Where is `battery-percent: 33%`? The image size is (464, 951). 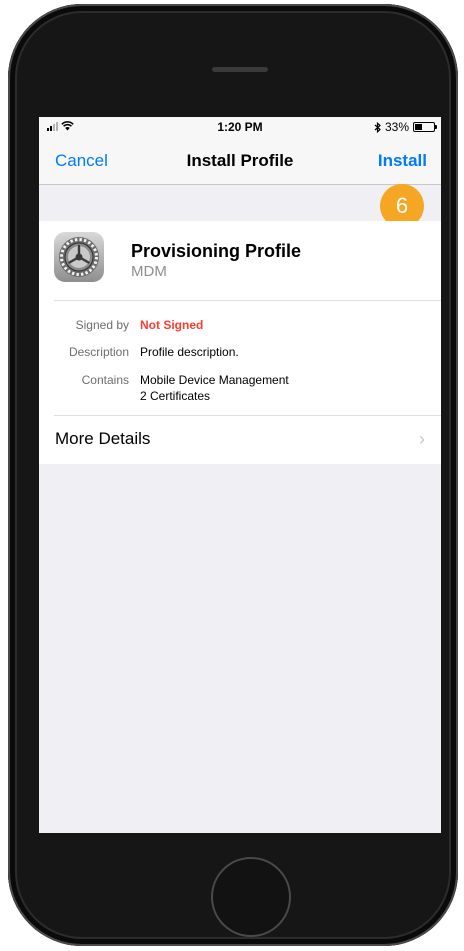
battery-percent: 33% is located at coordinates (396, 127).